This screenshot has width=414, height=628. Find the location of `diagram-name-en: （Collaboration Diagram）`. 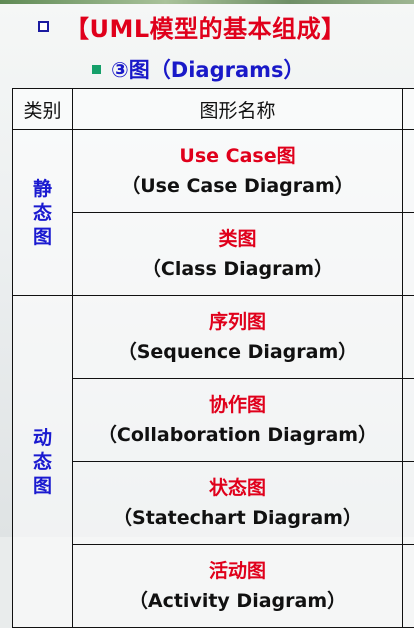

diagram-name-en: （Collaboration Diagram） is located at coordinates (237, 435).